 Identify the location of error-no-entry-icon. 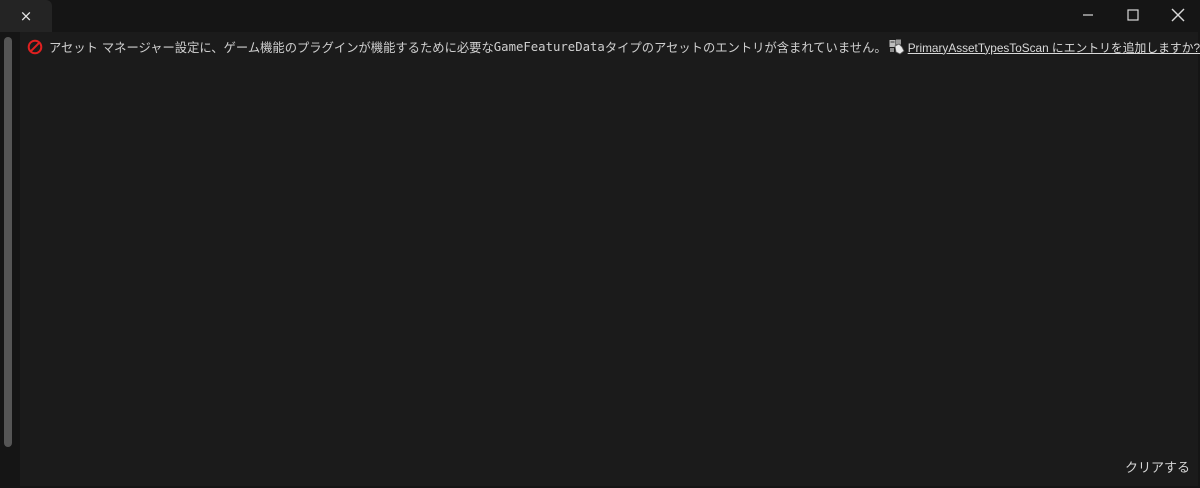
(35, 47).